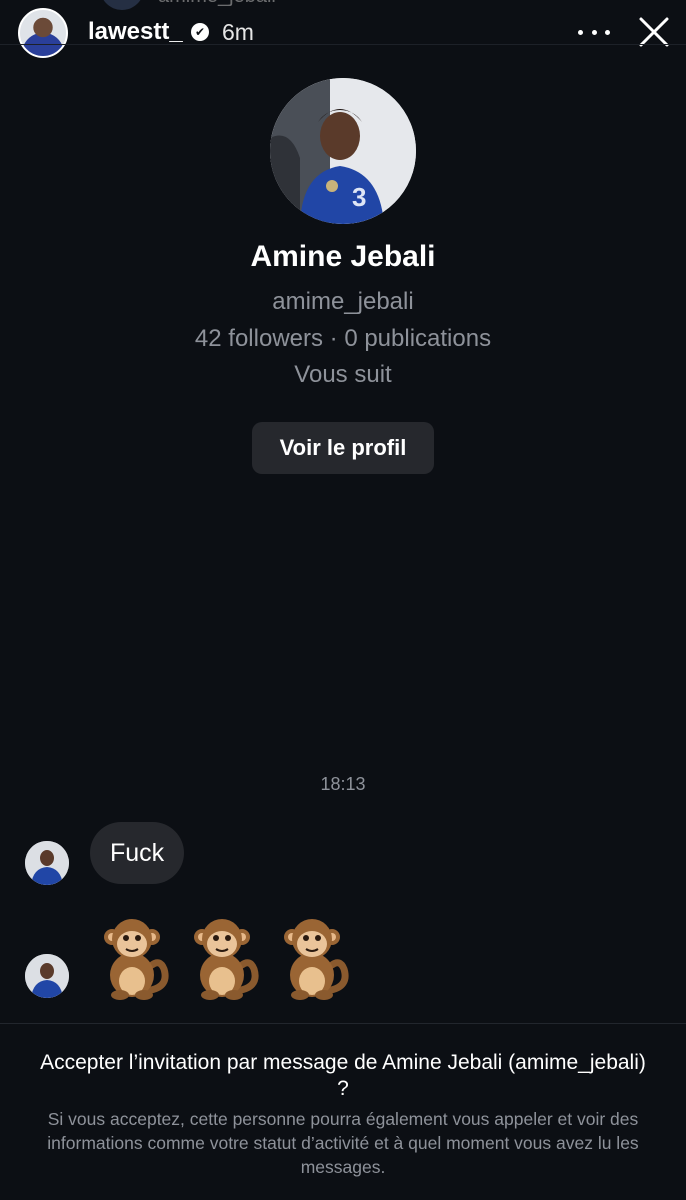  I want to click on message-timestamp: 18:13, so click(343, 784).